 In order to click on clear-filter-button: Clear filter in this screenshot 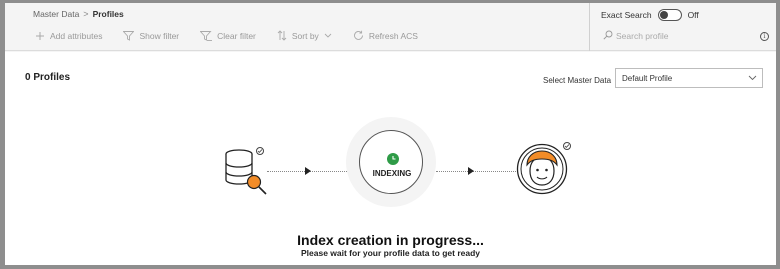, I will do `click(228, 35)`.